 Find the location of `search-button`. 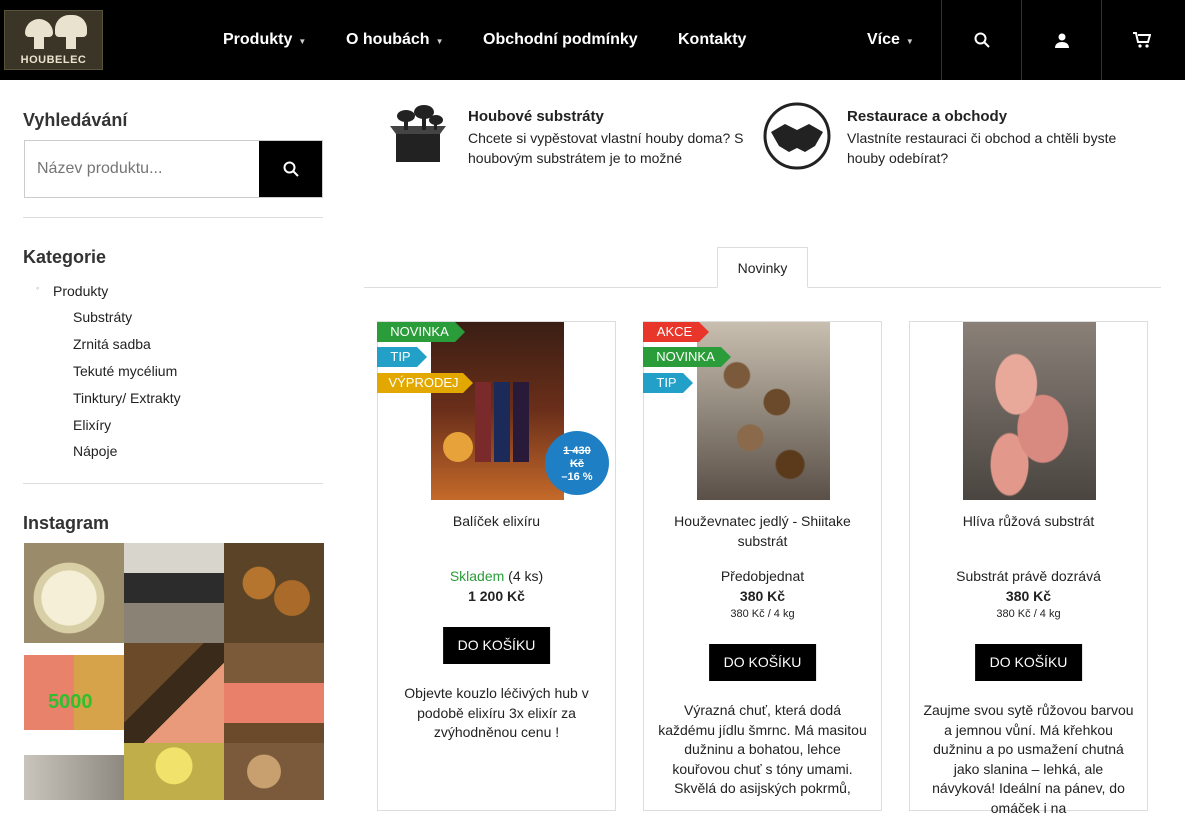

search-button is located at coordinates (290, 169).